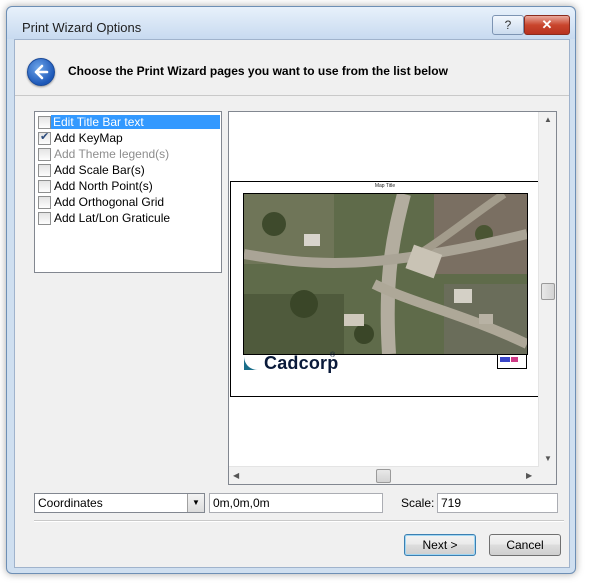 The height and width of the screenshot is (584, 589). What do you see at coordinates (112, 218) in the screenshot?
I see `list-item-label: Add Lat/Lon Graticule` at bounding box center [112, 218].